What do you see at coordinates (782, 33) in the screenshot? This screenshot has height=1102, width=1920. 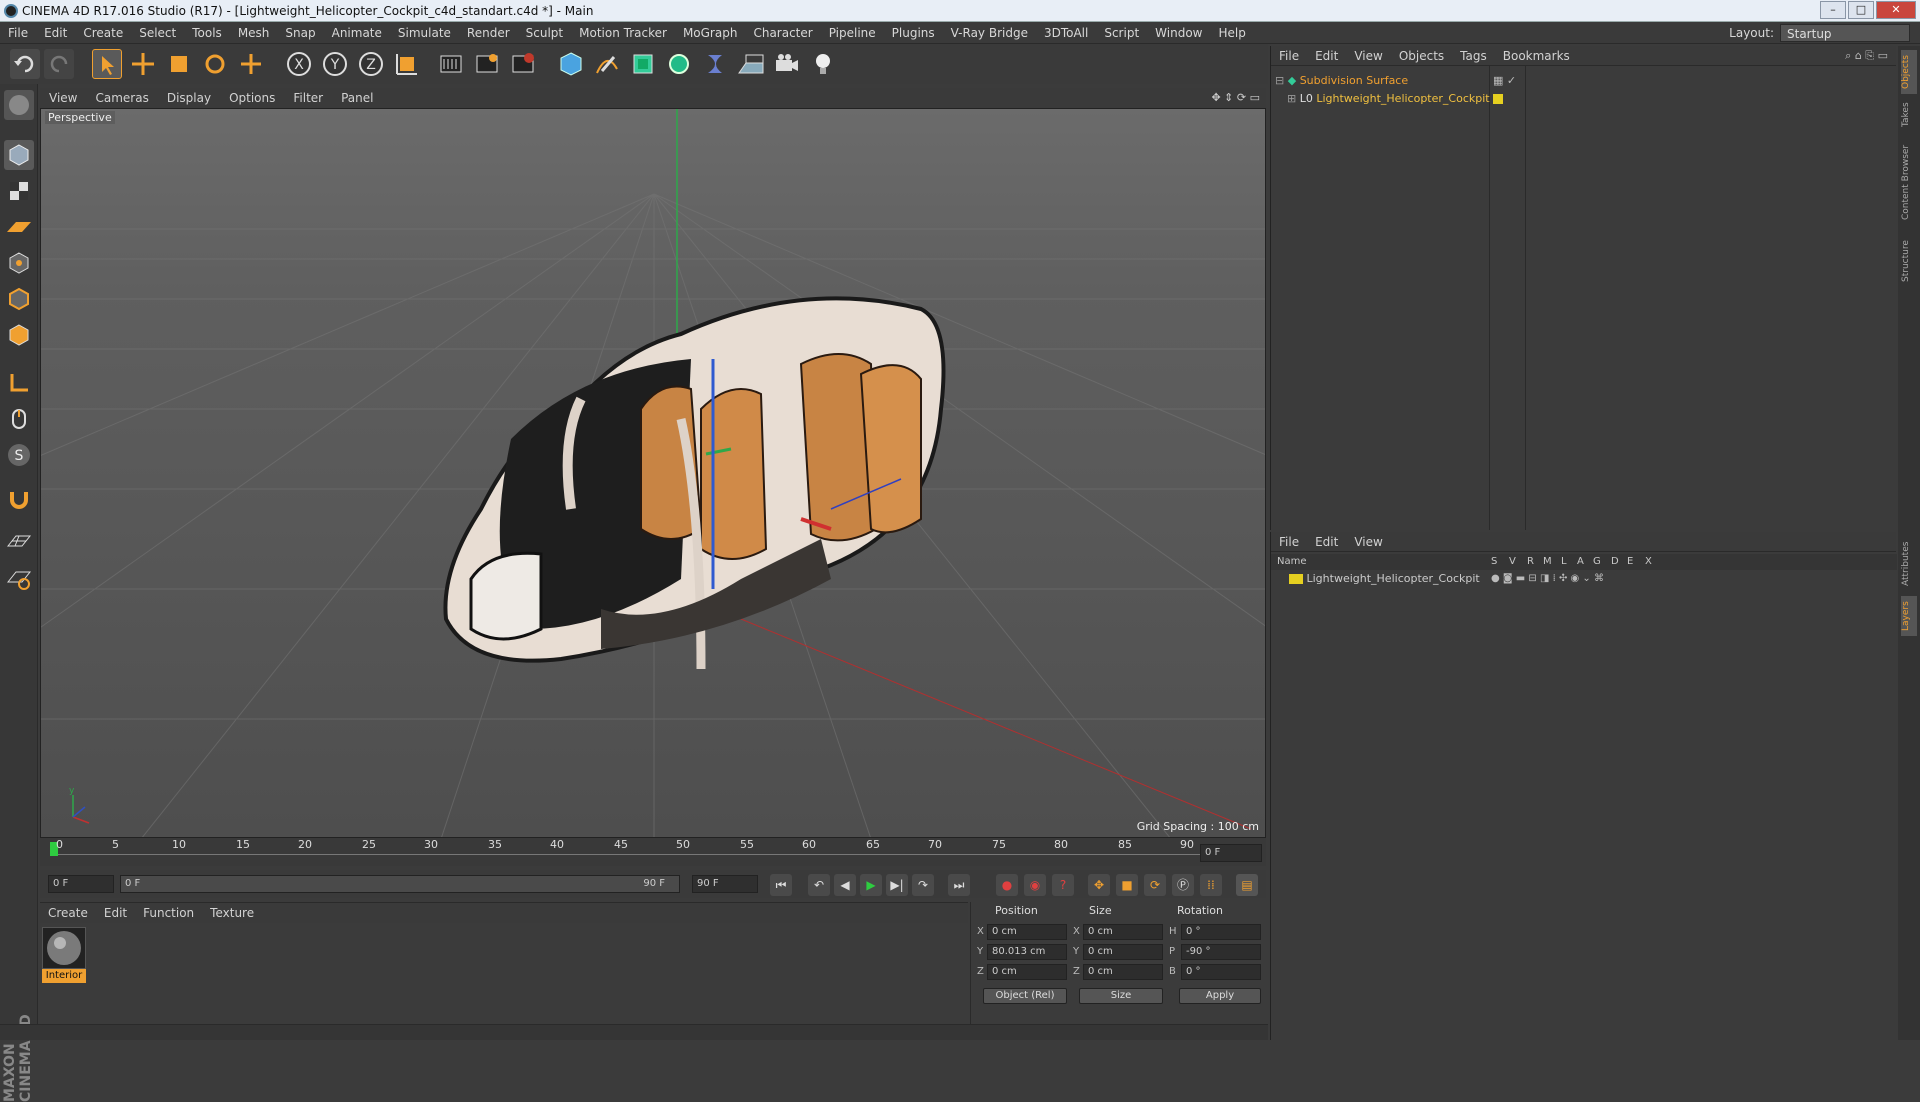 I see `menu-character: Character` at bounding box center [782, 33].